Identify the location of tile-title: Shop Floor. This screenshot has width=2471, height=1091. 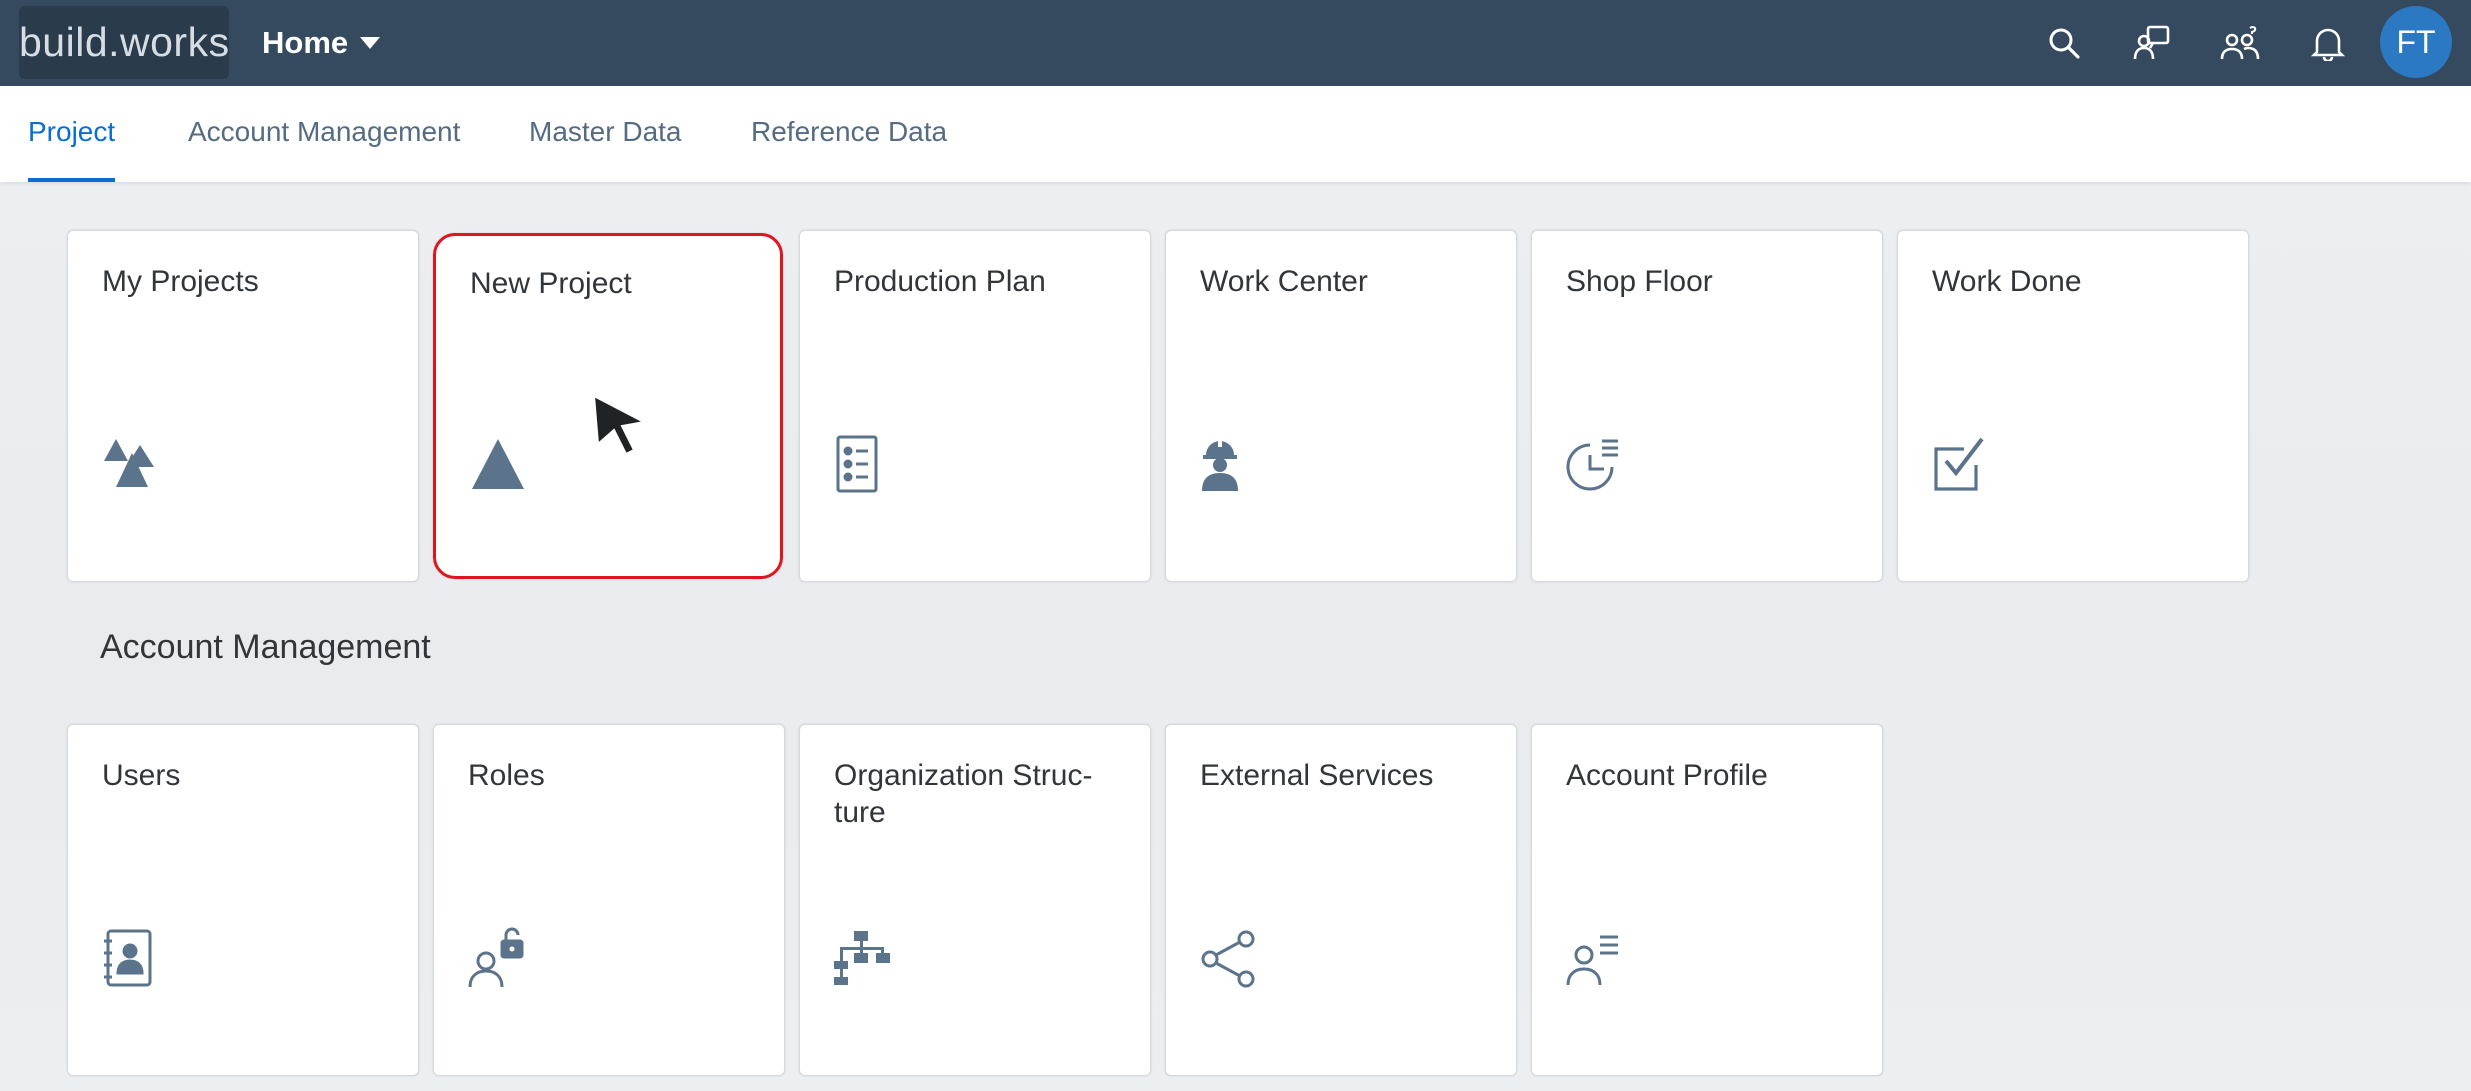
(1639, 281).